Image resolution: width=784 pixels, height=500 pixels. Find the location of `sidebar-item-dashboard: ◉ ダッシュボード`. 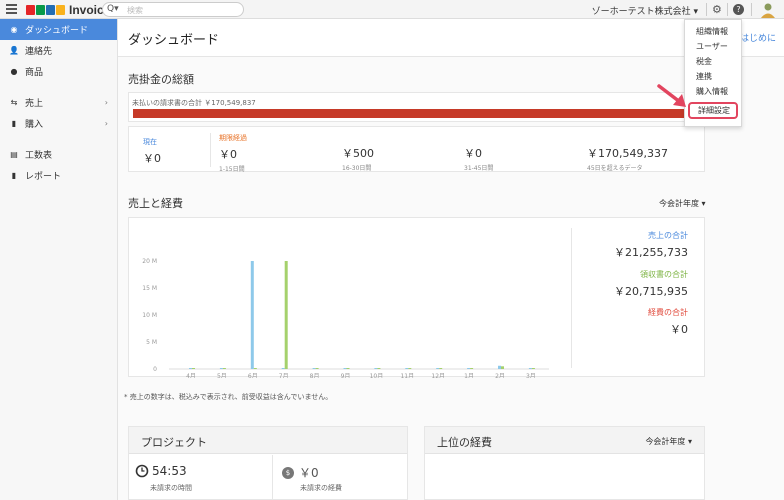

sidebar-item-dashboard: ◉ ダッシュボード is located at coordinates (58, 29).